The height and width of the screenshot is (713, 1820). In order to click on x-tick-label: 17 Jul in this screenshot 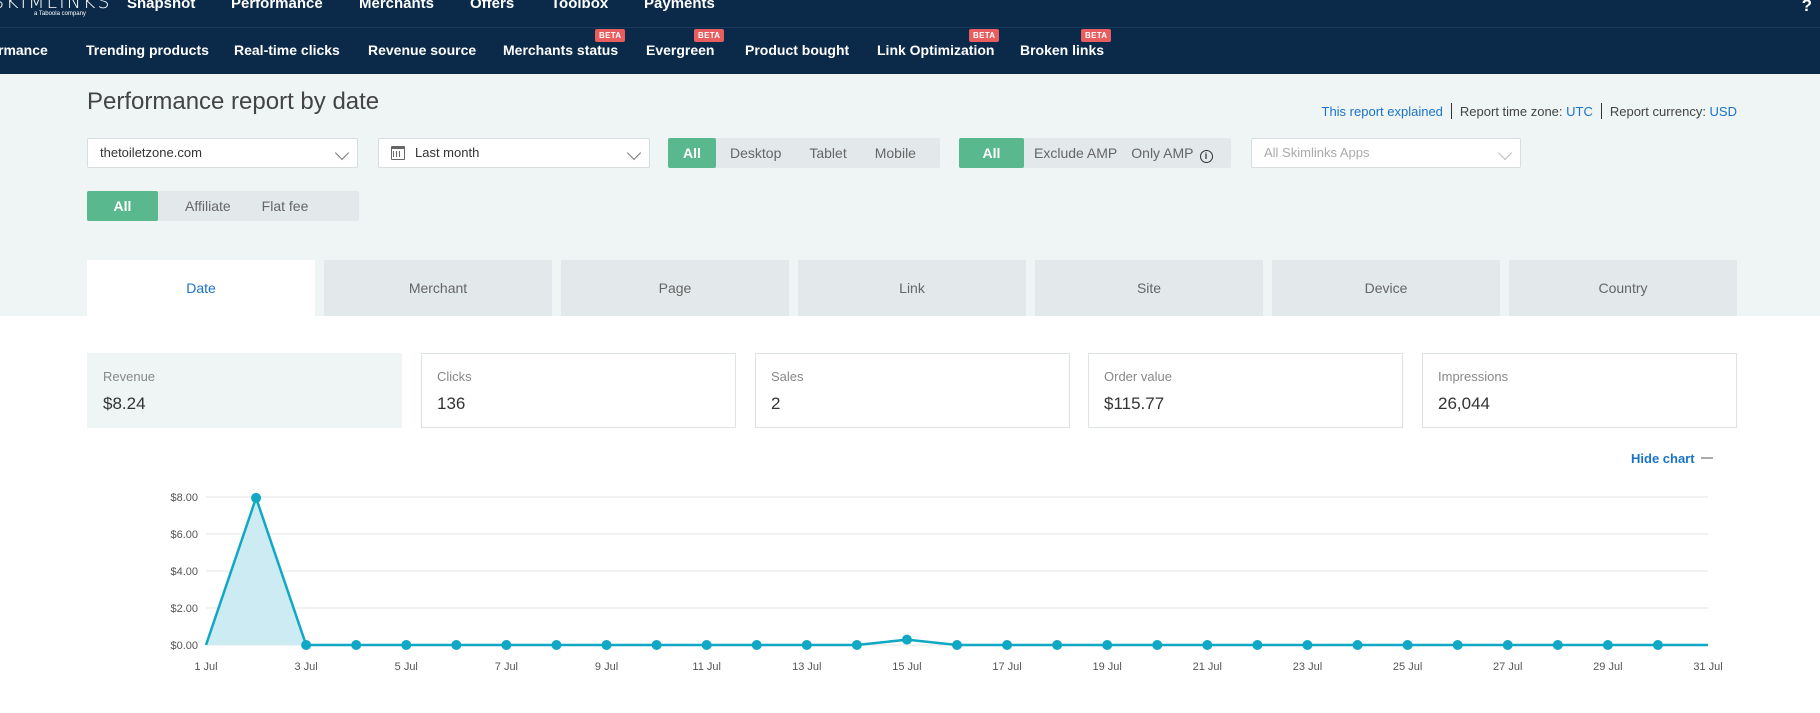, I will do `click(1006, 667)`.